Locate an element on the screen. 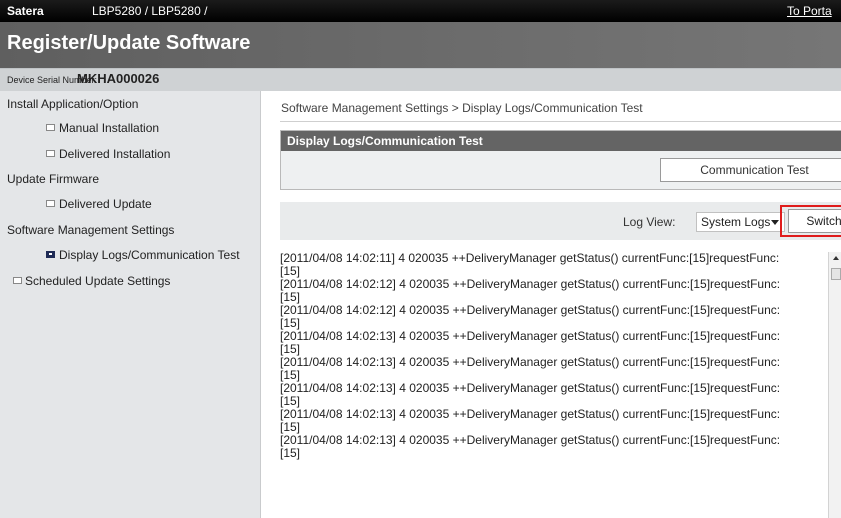 Image resolution: width=841 pixels, height=518 pixels. sidebar-item-label: Delivered Update is located at coordinates (105, 204).